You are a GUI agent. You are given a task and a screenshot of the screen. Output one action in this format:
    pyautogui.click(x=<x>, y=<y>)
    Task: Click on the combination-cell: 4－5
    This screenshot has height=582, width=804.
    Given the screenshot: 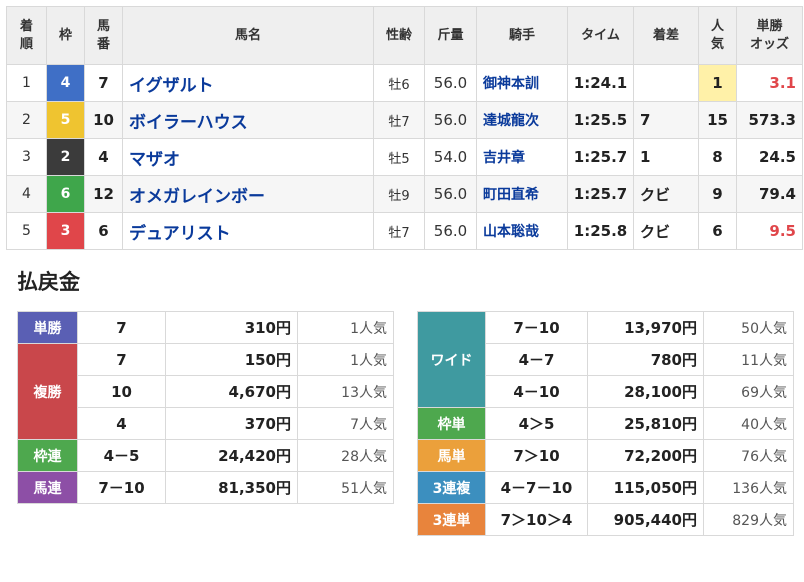 What is the action you would take?
    pyautogui.click(x=121, y=455)
    